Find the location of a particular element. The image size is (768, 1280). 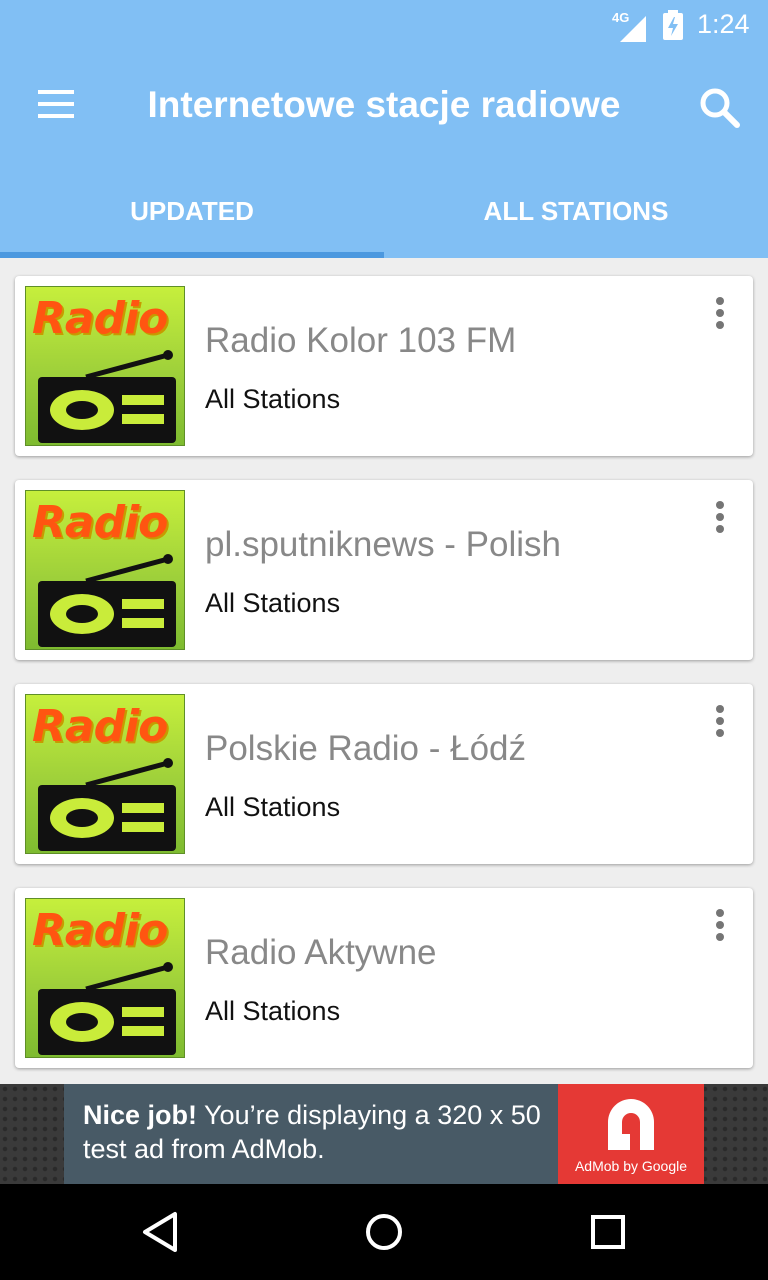

admob-logo: AdMob by Google is located at coordinates (631, 1134).